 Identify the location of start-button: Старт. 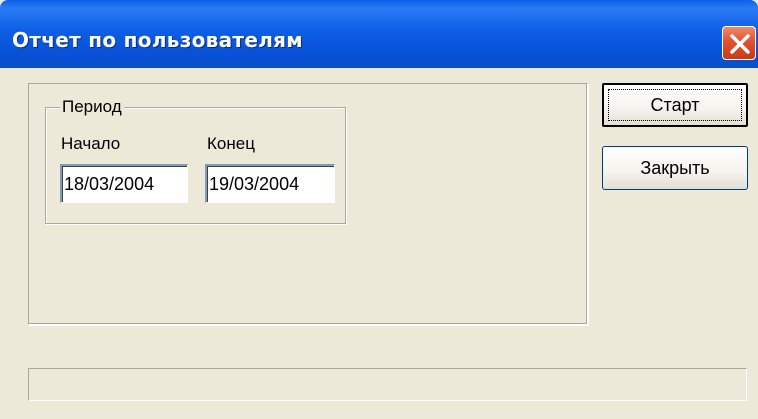
(675, 105).